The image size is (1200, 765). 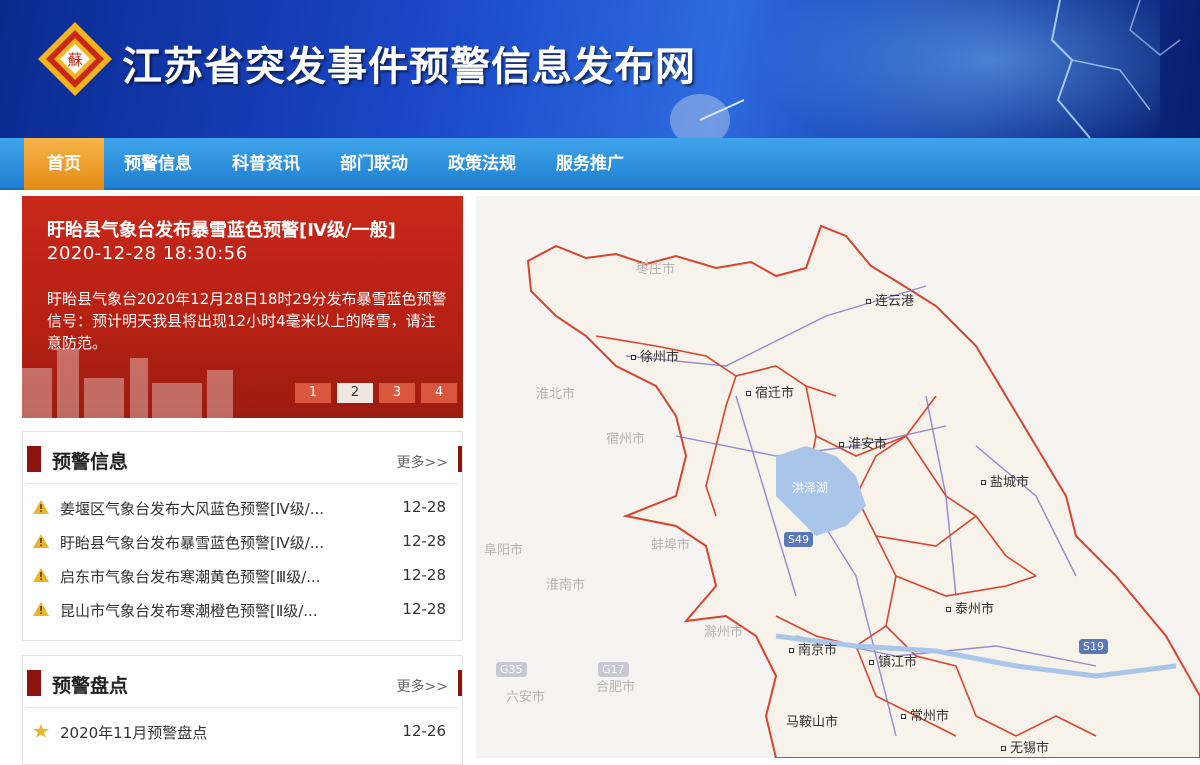 What do you see at coordinates (397, 393) in the screenshot?
I see `pager-page-3: 3` at bounding box center [397, 393].